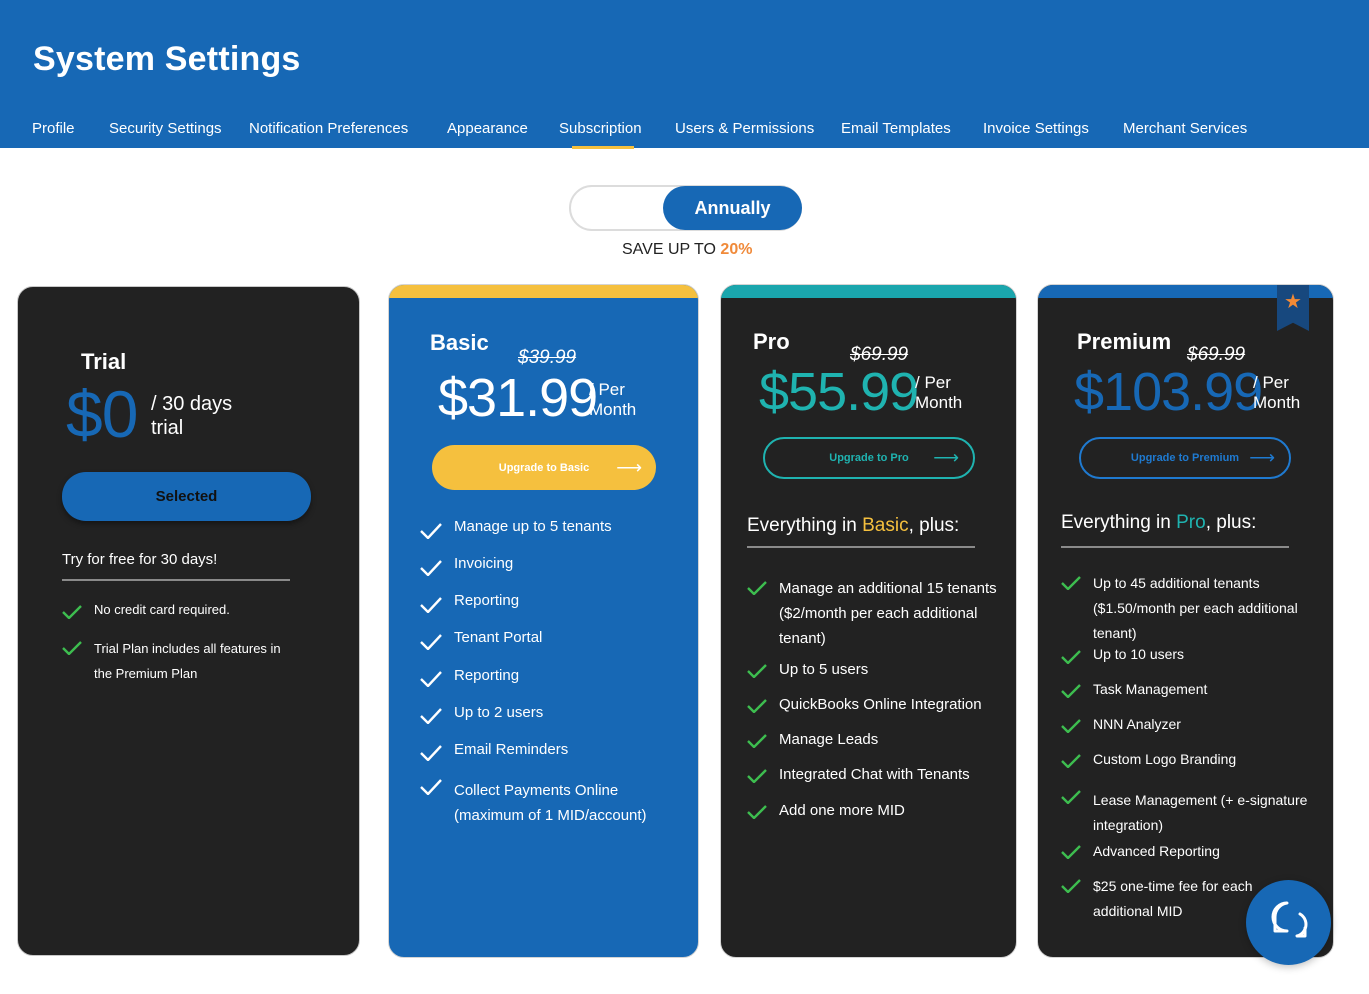 The height and width of the screenshot is (994, 1369). I want to click on upgrade-to-premium-button: Upgrade to Premium ⟶, so click(1185, 458).